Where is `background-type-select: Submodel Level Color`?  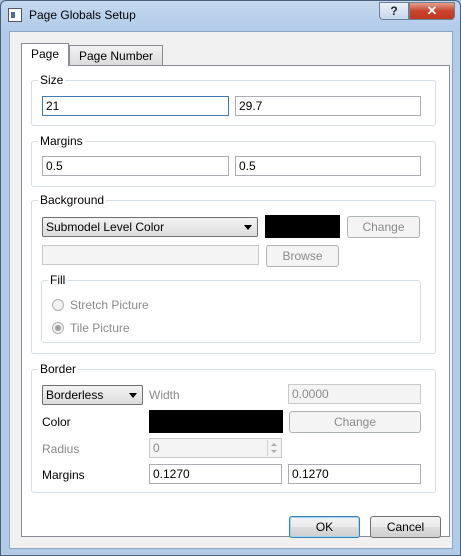 background-type-select: Submodel Level Color is located at coordinates (150, 227).